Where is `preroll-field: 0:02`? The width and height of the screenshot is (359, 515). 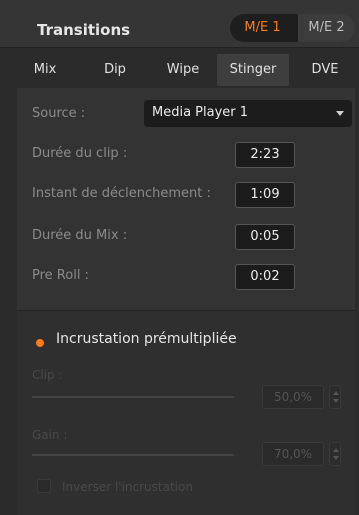
preroll-field: 0:02 is located at coordinates (265, 277).